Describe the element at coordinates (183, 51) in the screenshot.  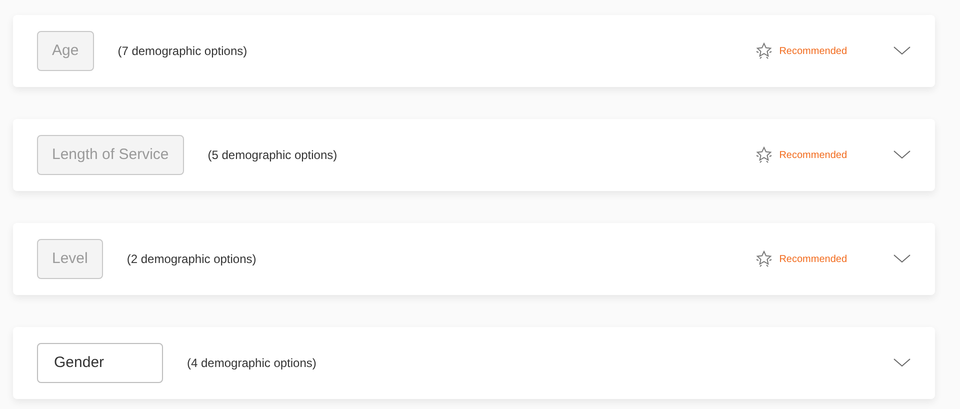
I see `options-count: (7 demographic options)` at that location.